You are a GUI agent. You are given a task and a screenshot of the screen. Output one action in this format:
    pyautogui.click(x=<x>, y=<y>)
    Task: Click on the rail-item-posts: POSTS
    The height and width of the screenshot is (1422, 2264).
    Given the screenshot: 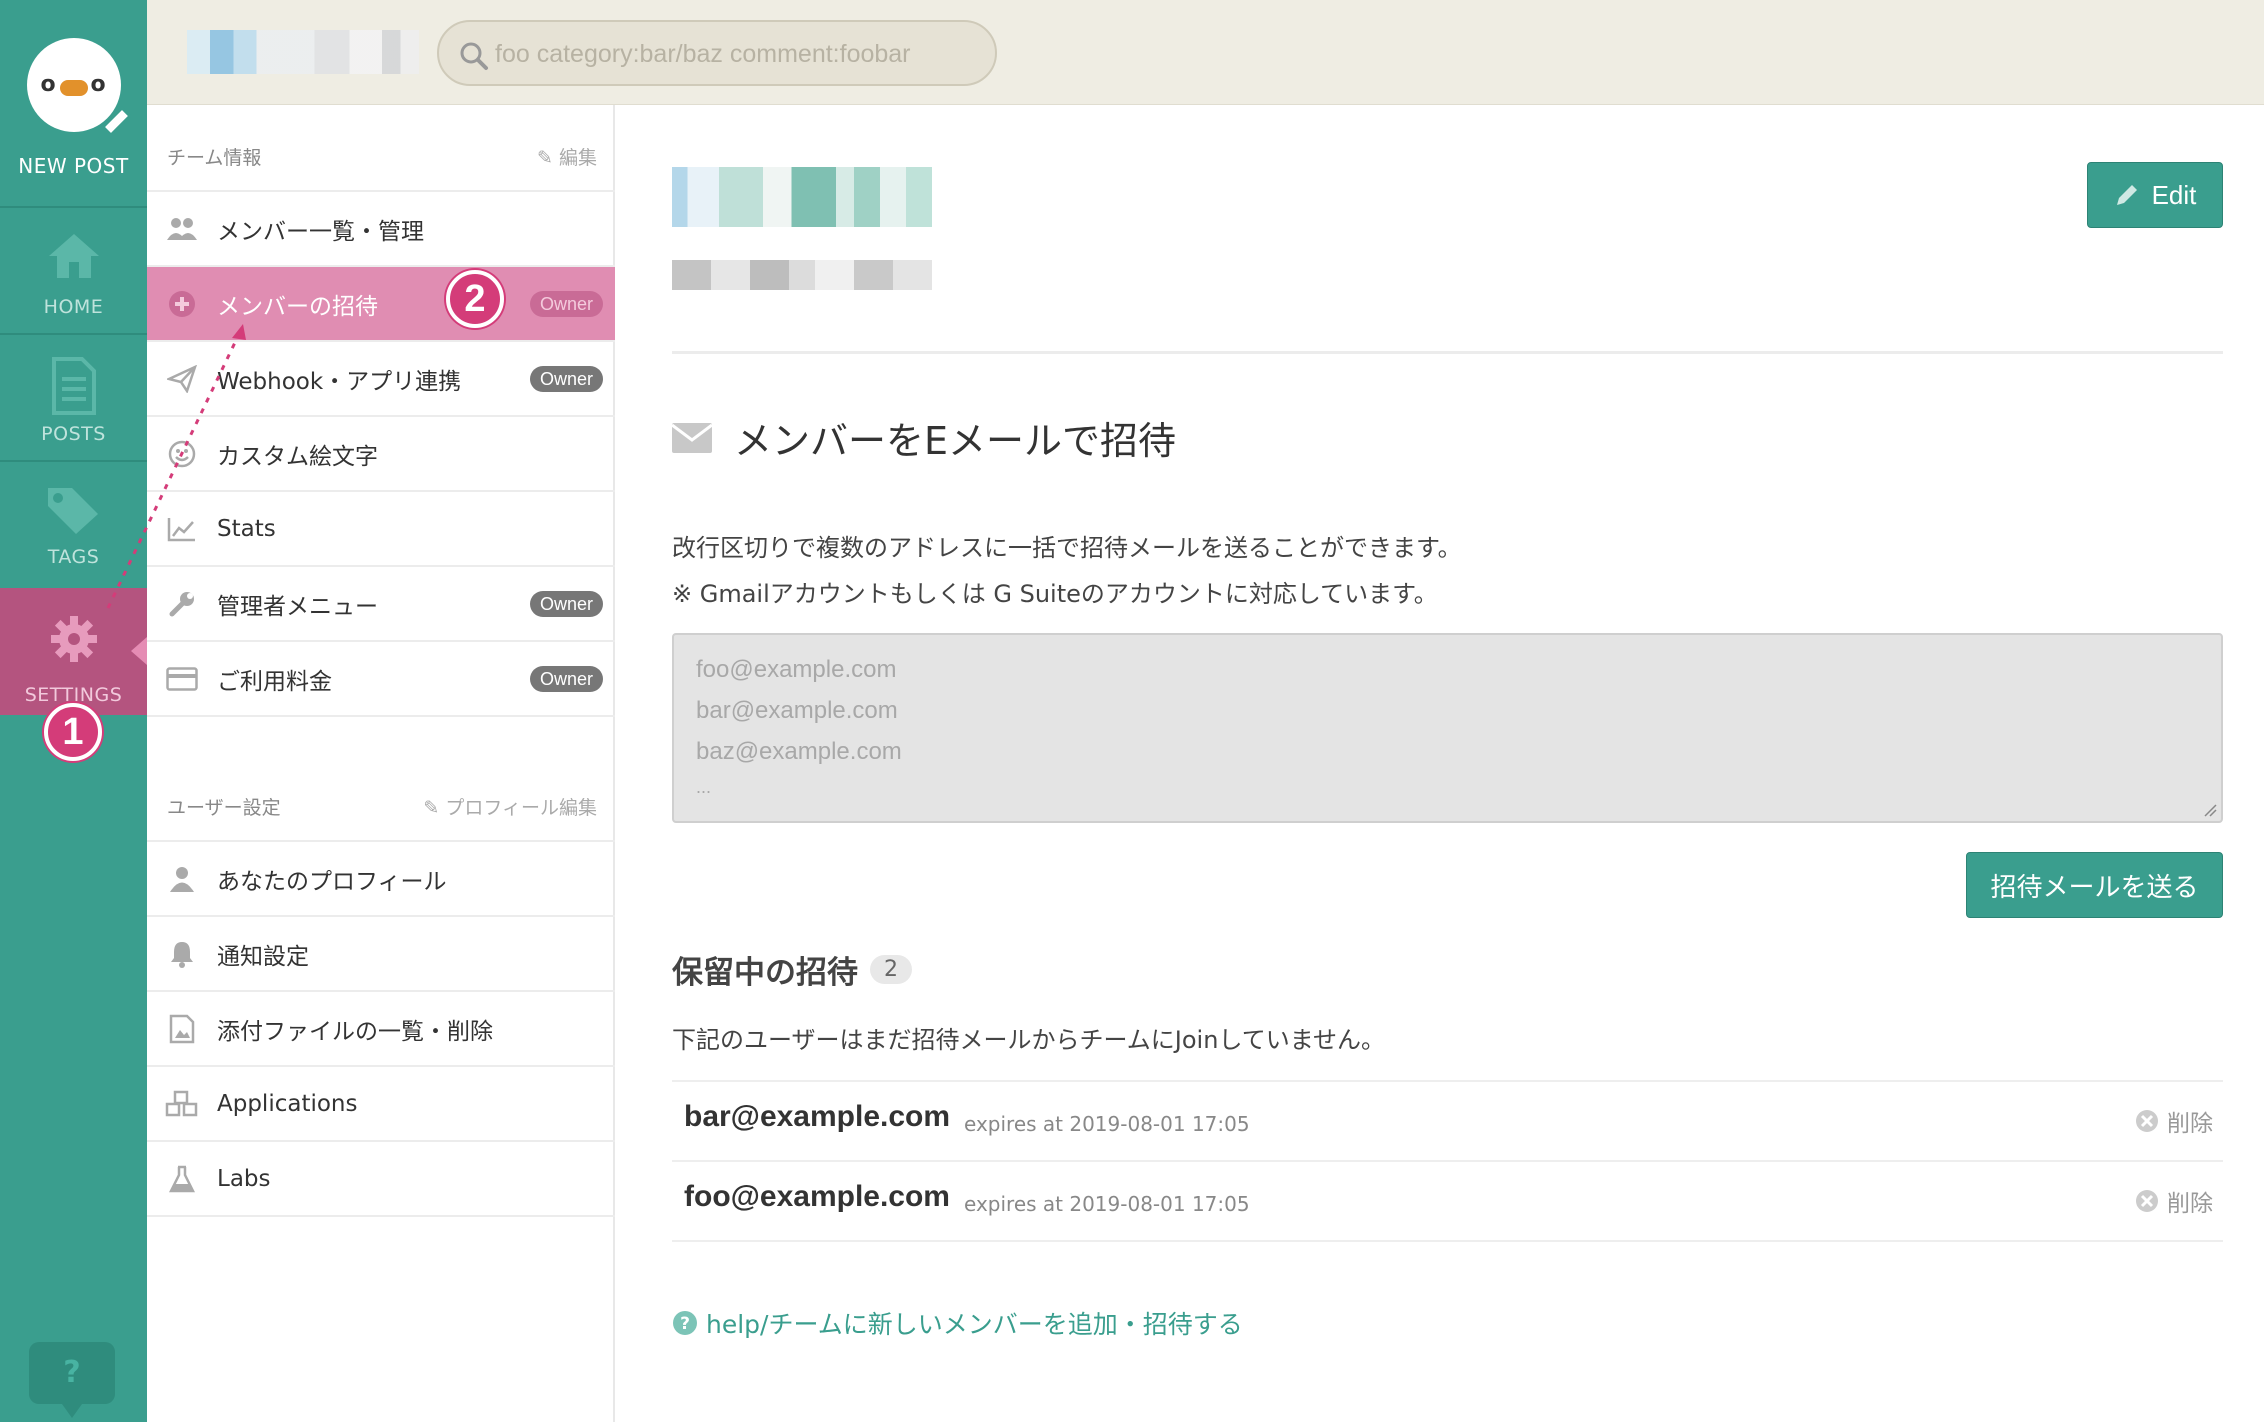 What is the action you would take?
    pyautogui.click(x=73, y=401)
    